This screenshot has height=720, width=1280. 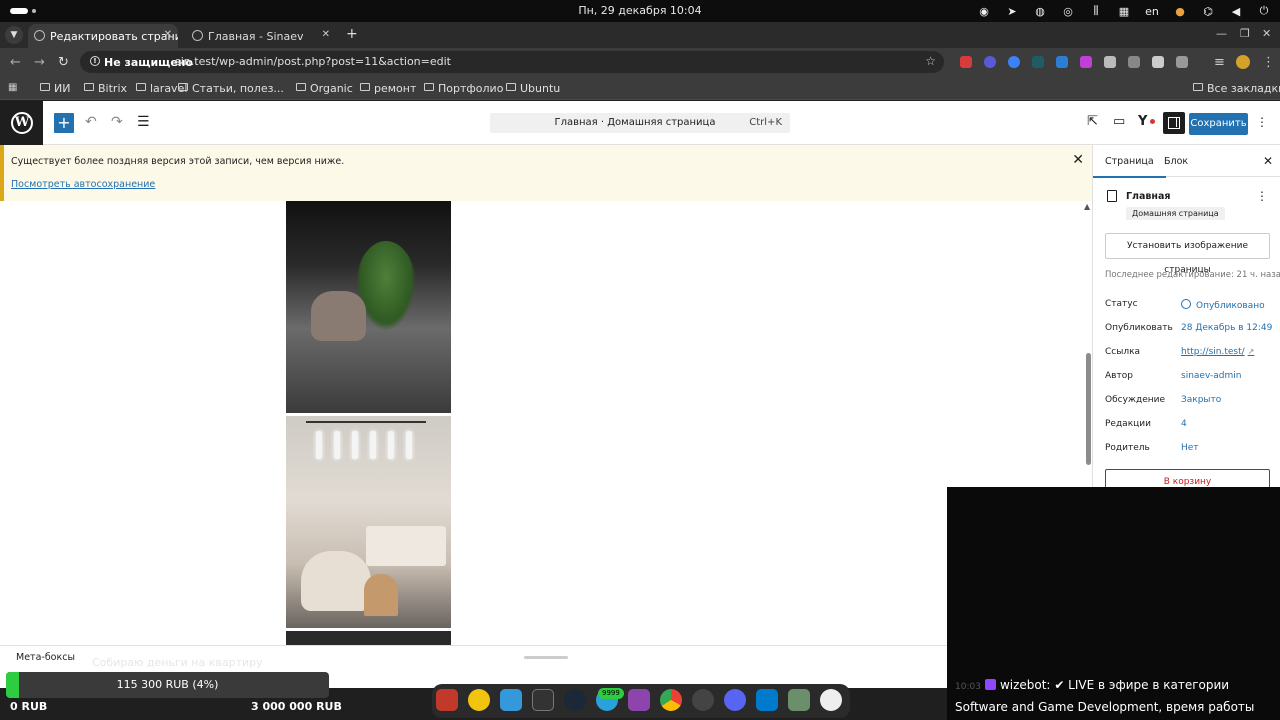 What do you see at coordinates (1040, 11) in the screenshot?
I see `discord-tray-icon: ◍` at bounding box center [1040, 11].